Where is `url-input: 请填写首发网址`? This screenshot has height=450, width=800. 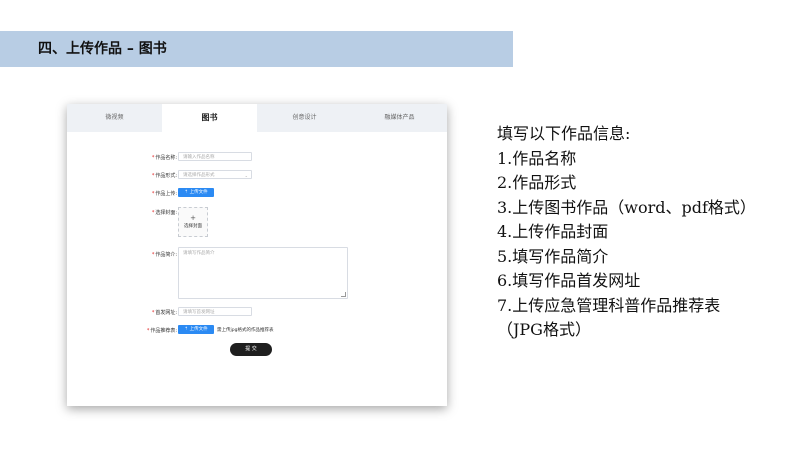
url-input: 请填写首发网址 is located at coordinates (215, 311).